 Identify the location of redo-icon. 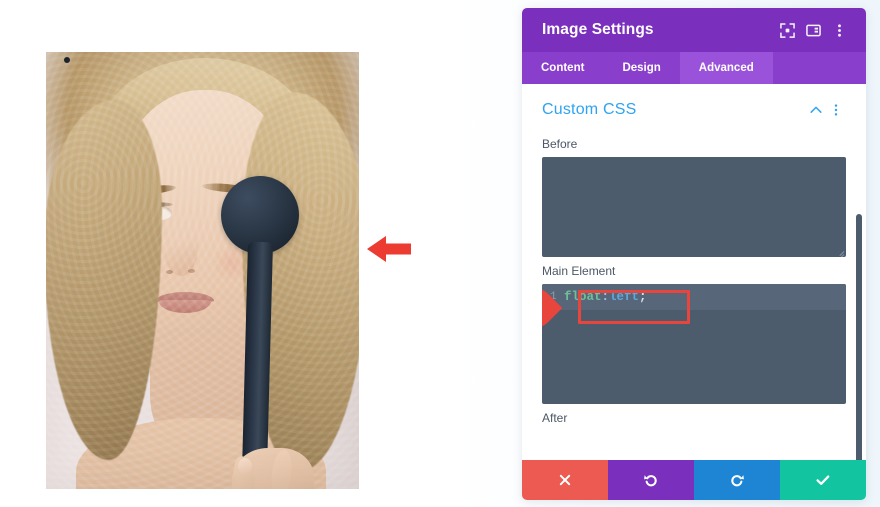
(737, 480).